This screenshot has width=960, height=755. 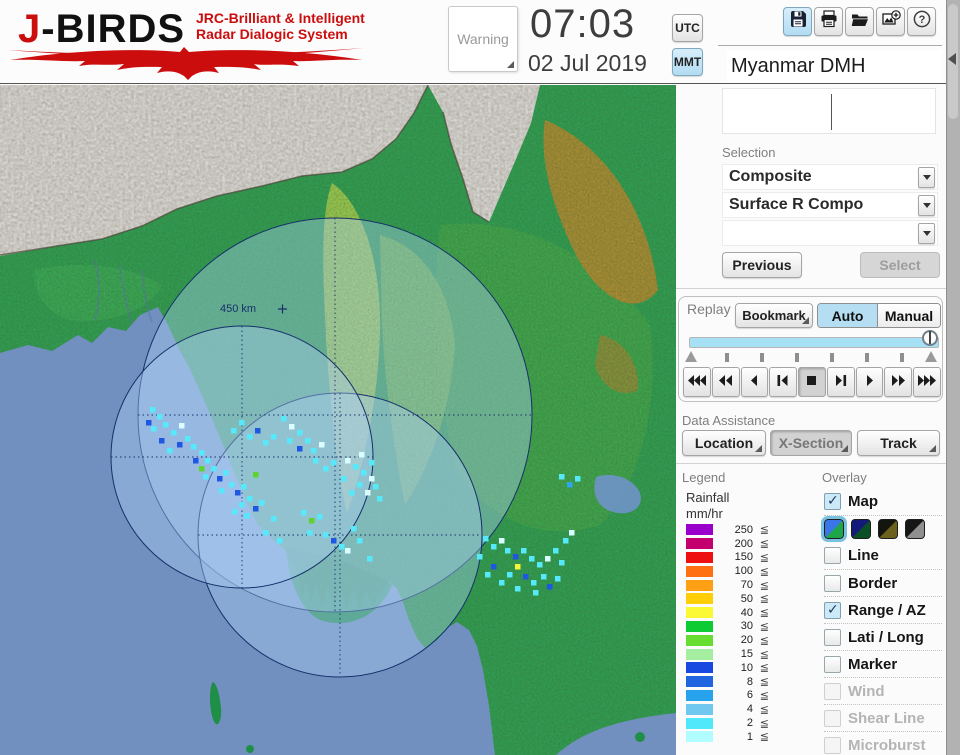 What do you see at coordinates (829, 111) in the screenshot?
I see `query-input` at bounding box center [829, 111].